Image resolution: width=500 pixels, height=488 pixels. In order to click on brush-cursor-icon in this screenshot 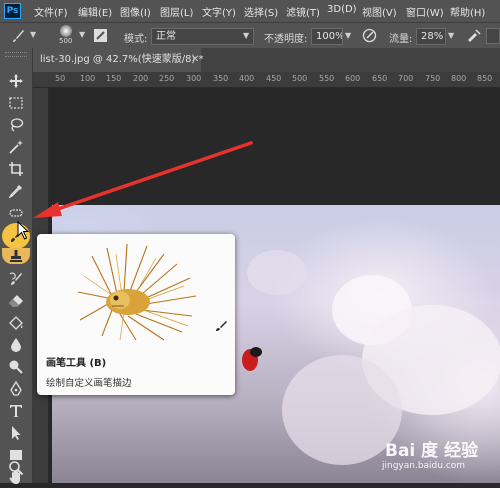, I will do `click(221, 326)`.